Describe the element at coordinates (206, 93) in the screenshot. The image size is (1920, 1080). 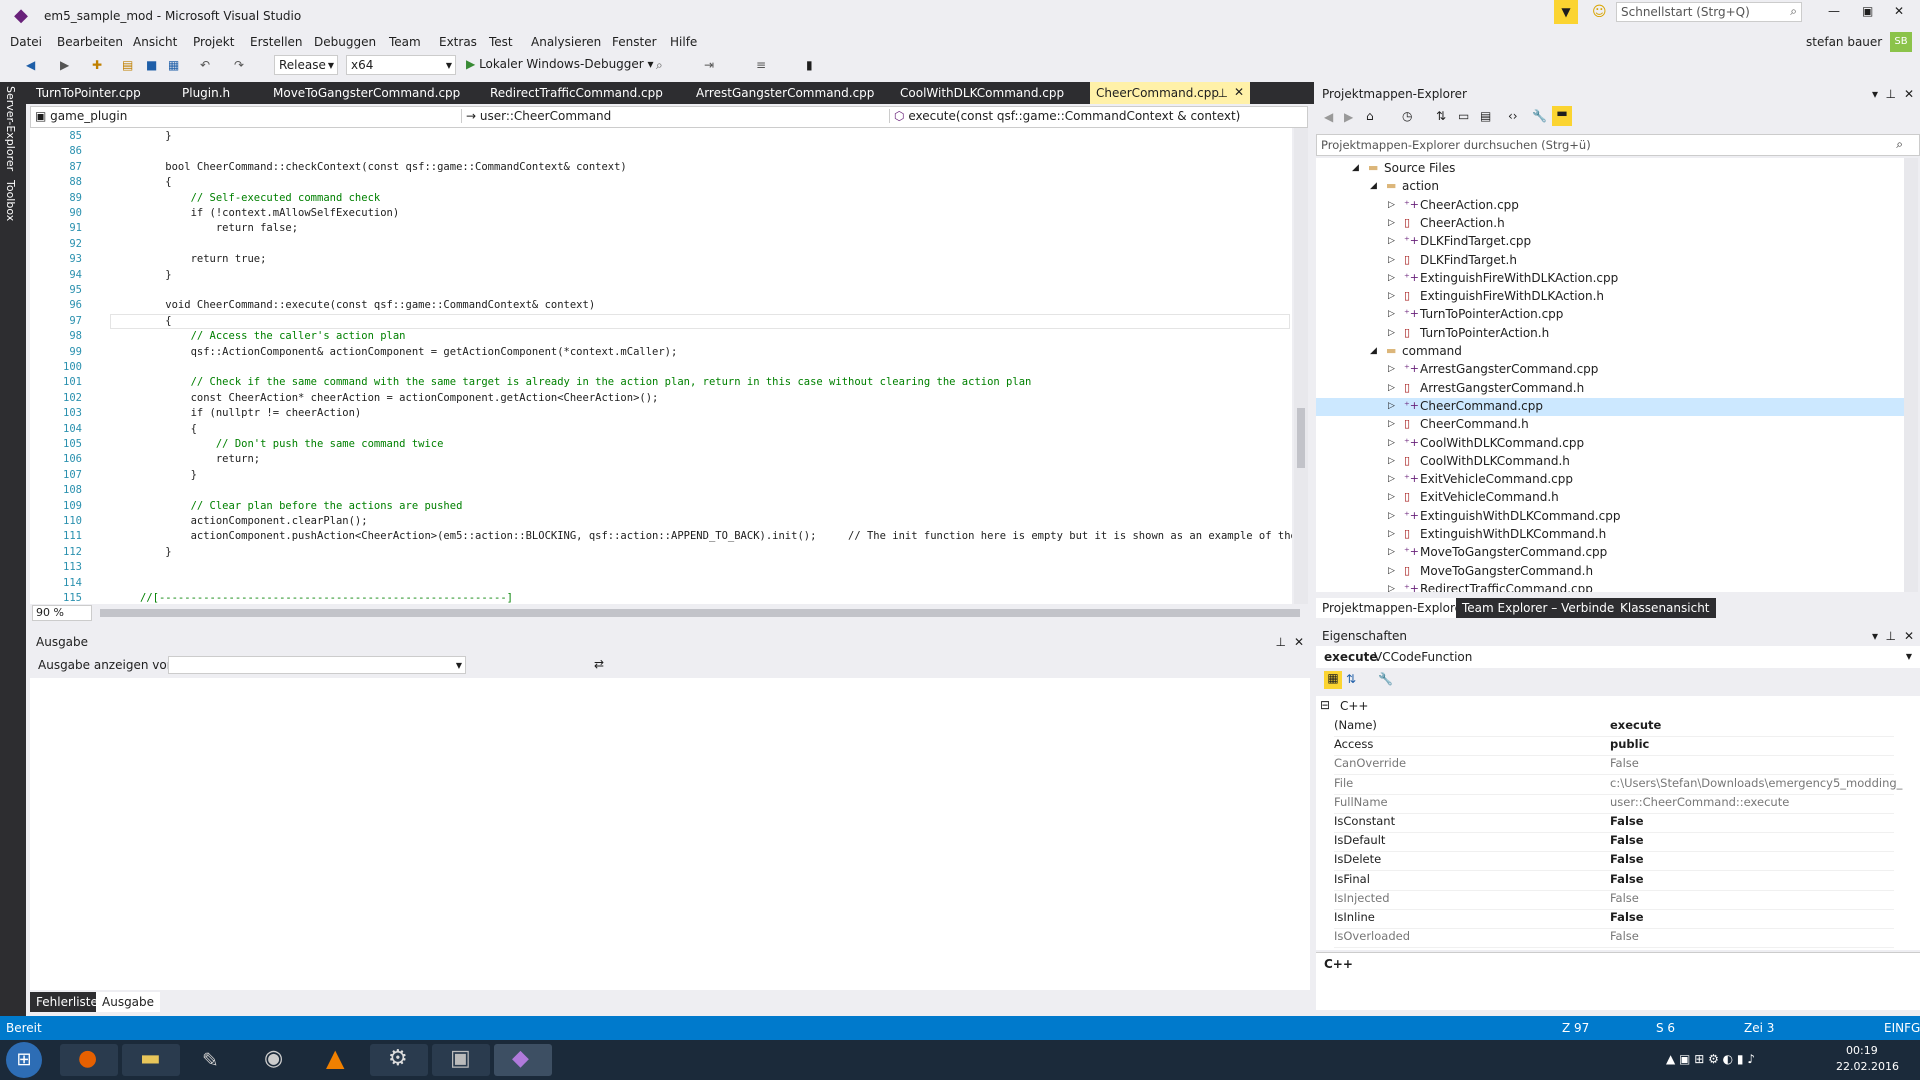
I see `tab-plugin-h: Plugin.h` at that location.